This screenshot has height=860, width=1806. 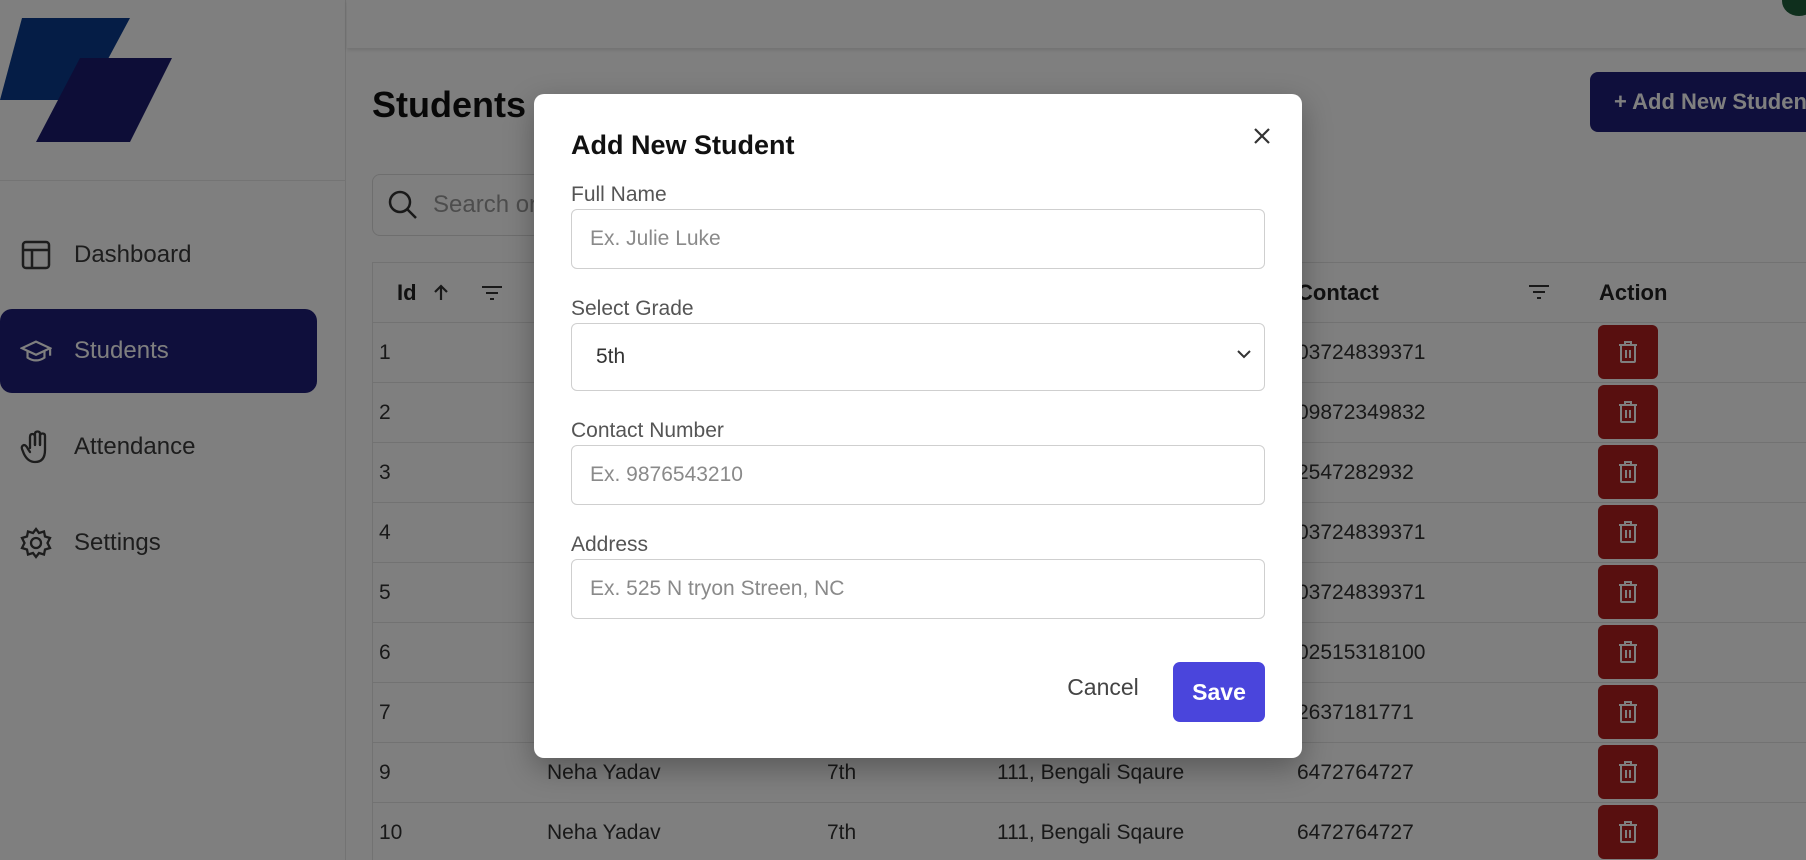 What do you see at coordinates (610, 544) in the screenshot?
I see `address-label: Address` at bounding box center [610, 544].